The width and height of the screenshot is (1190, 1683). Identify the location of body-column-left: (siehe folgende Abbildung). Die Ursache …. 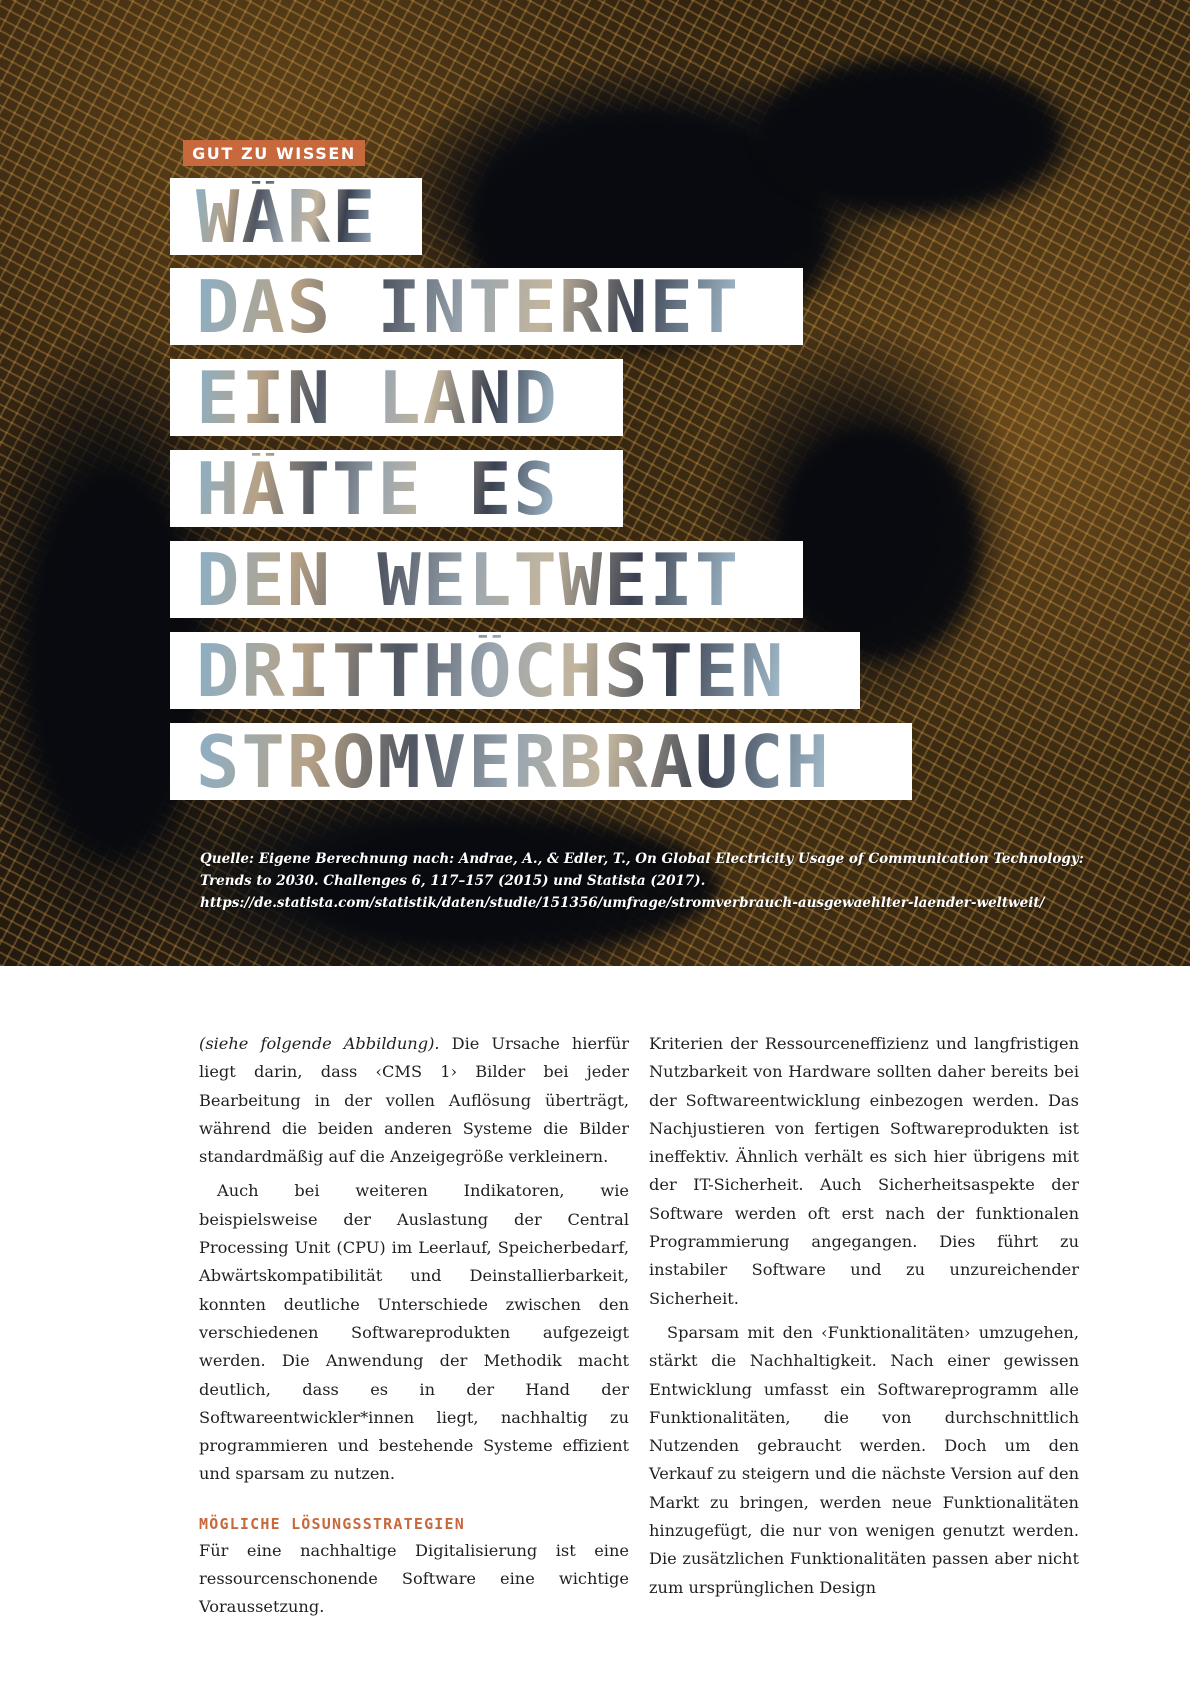
(414, 1326).